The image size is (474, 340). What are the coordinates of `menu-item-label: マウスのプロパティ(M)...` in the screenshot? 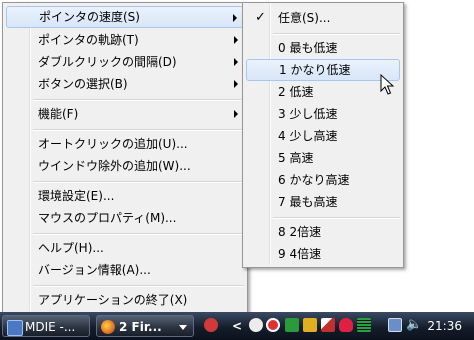 It's located at (107, 218).